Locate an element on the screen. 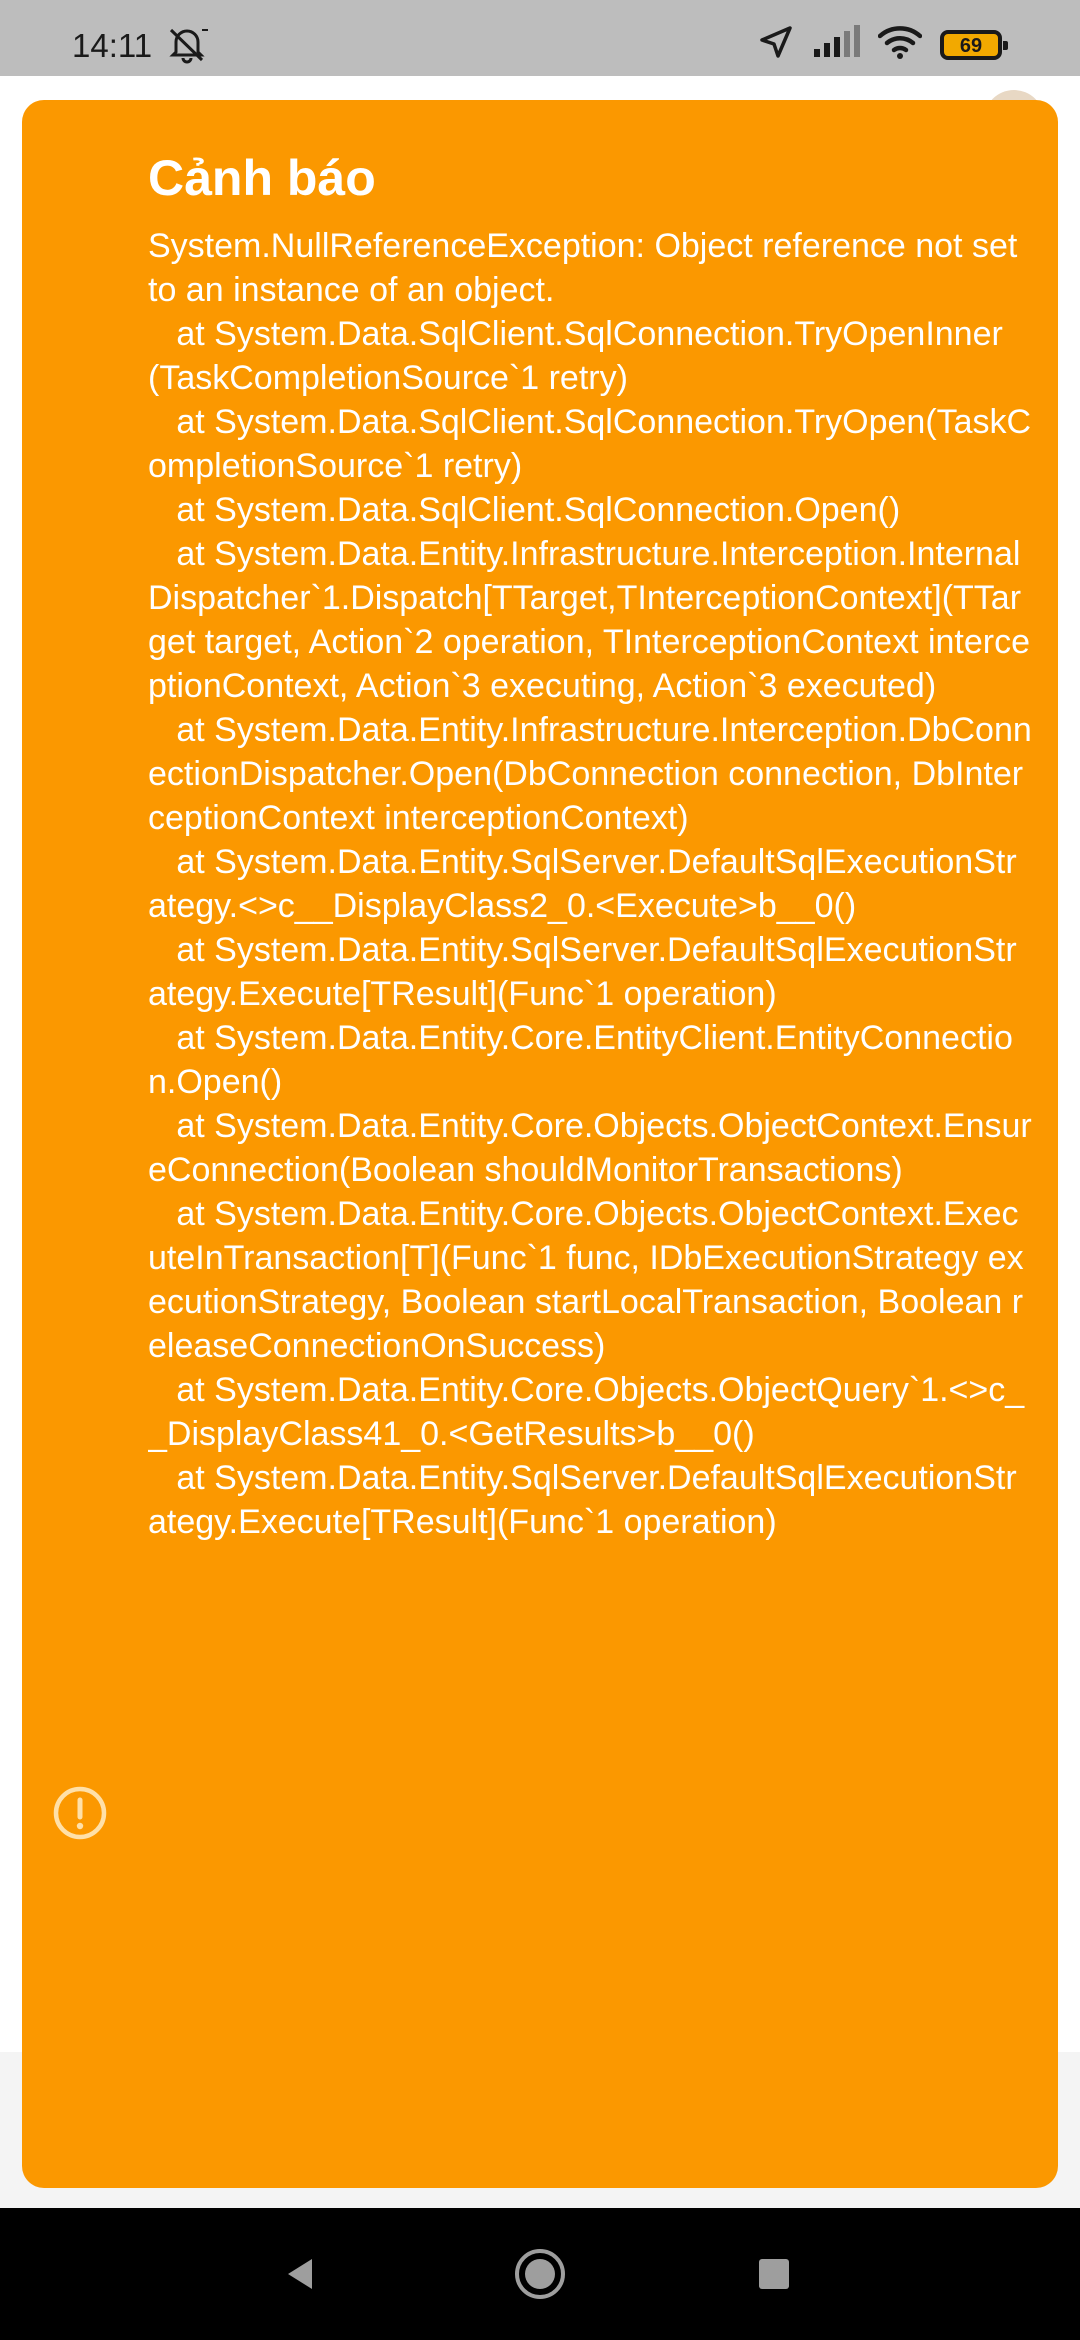 The width and height of the screenshot is (1080, 2340). warning-circle-icon is located at coordinates (80, 1813).